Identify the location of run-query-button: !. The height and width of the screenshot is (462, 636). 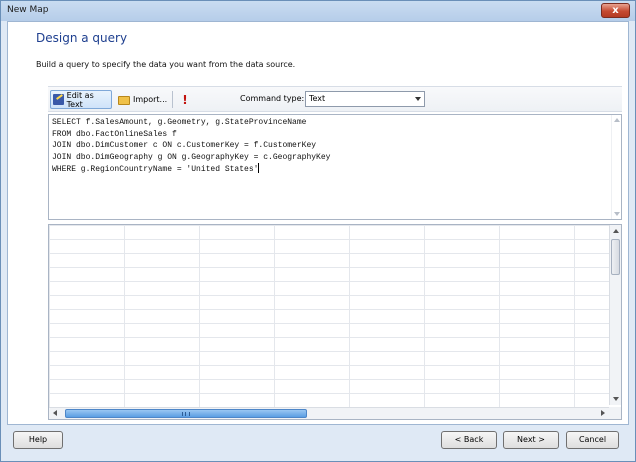
(185, 99).